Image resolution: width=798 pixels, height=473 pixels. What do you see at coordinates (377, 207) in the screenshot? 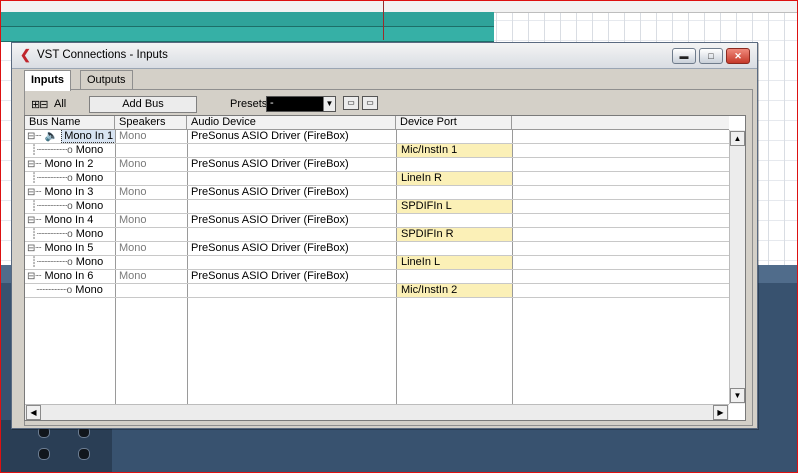
I see `table-row: ┊┈┈┈┈┈o Mono SPDIFIn L` at bounding box center [377, 207].